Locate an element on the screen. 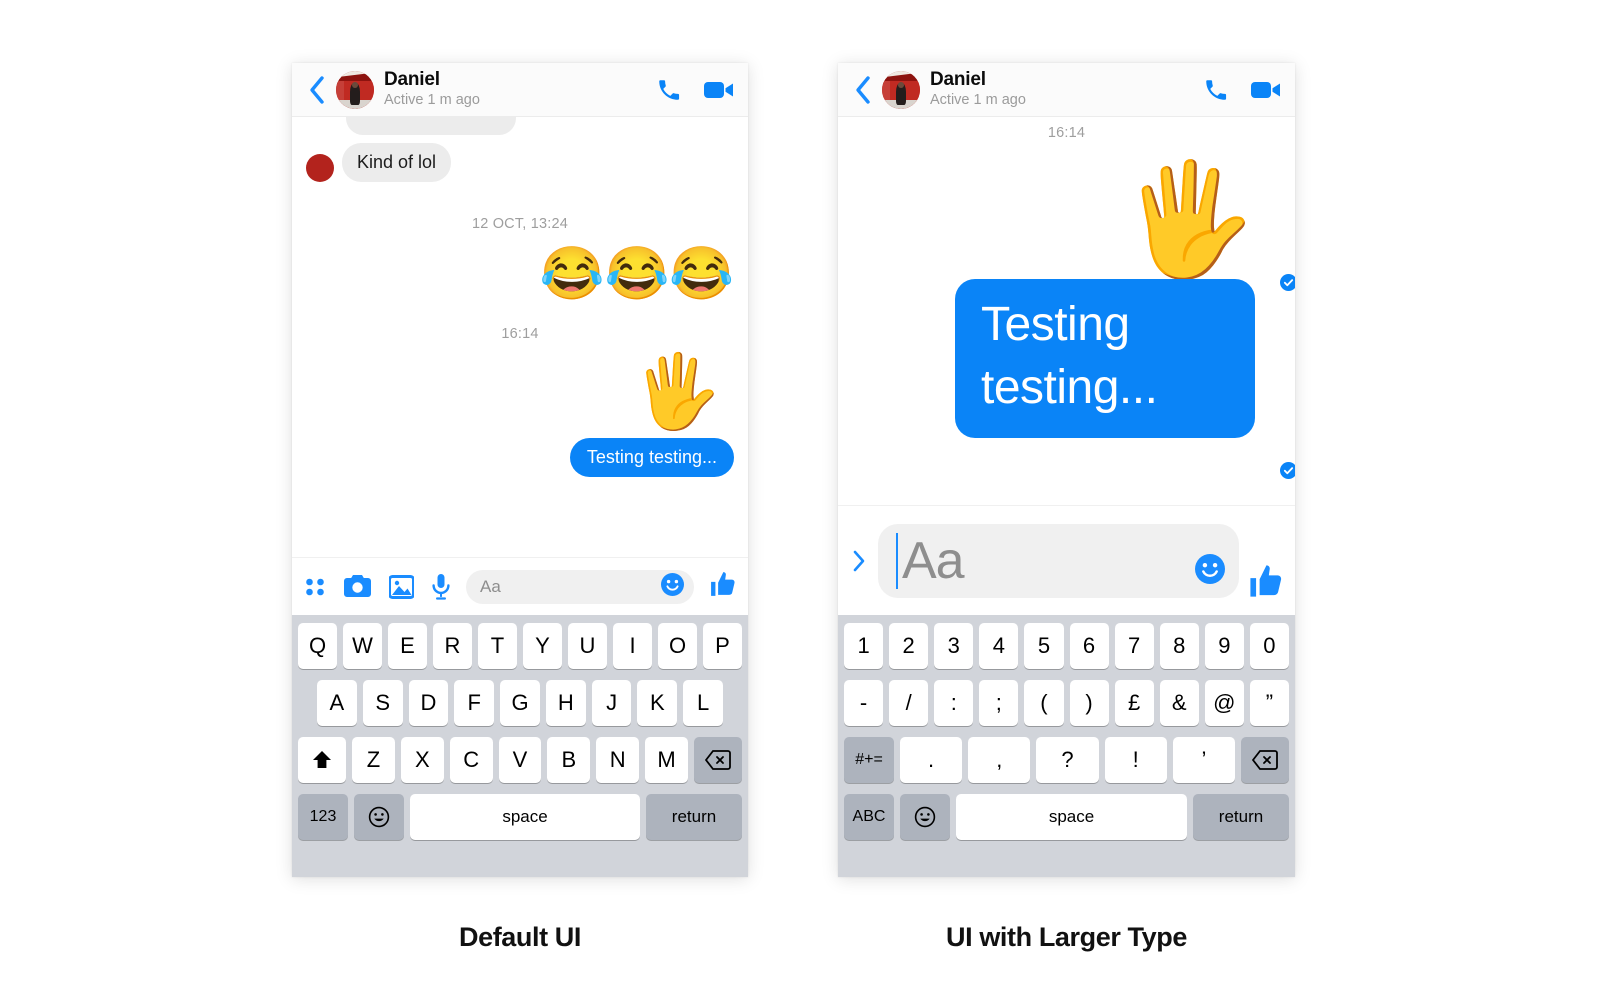 Image resolution: width=1600 pixels, height=998 pixels. key-r: R is located at coordinates (452, 646).